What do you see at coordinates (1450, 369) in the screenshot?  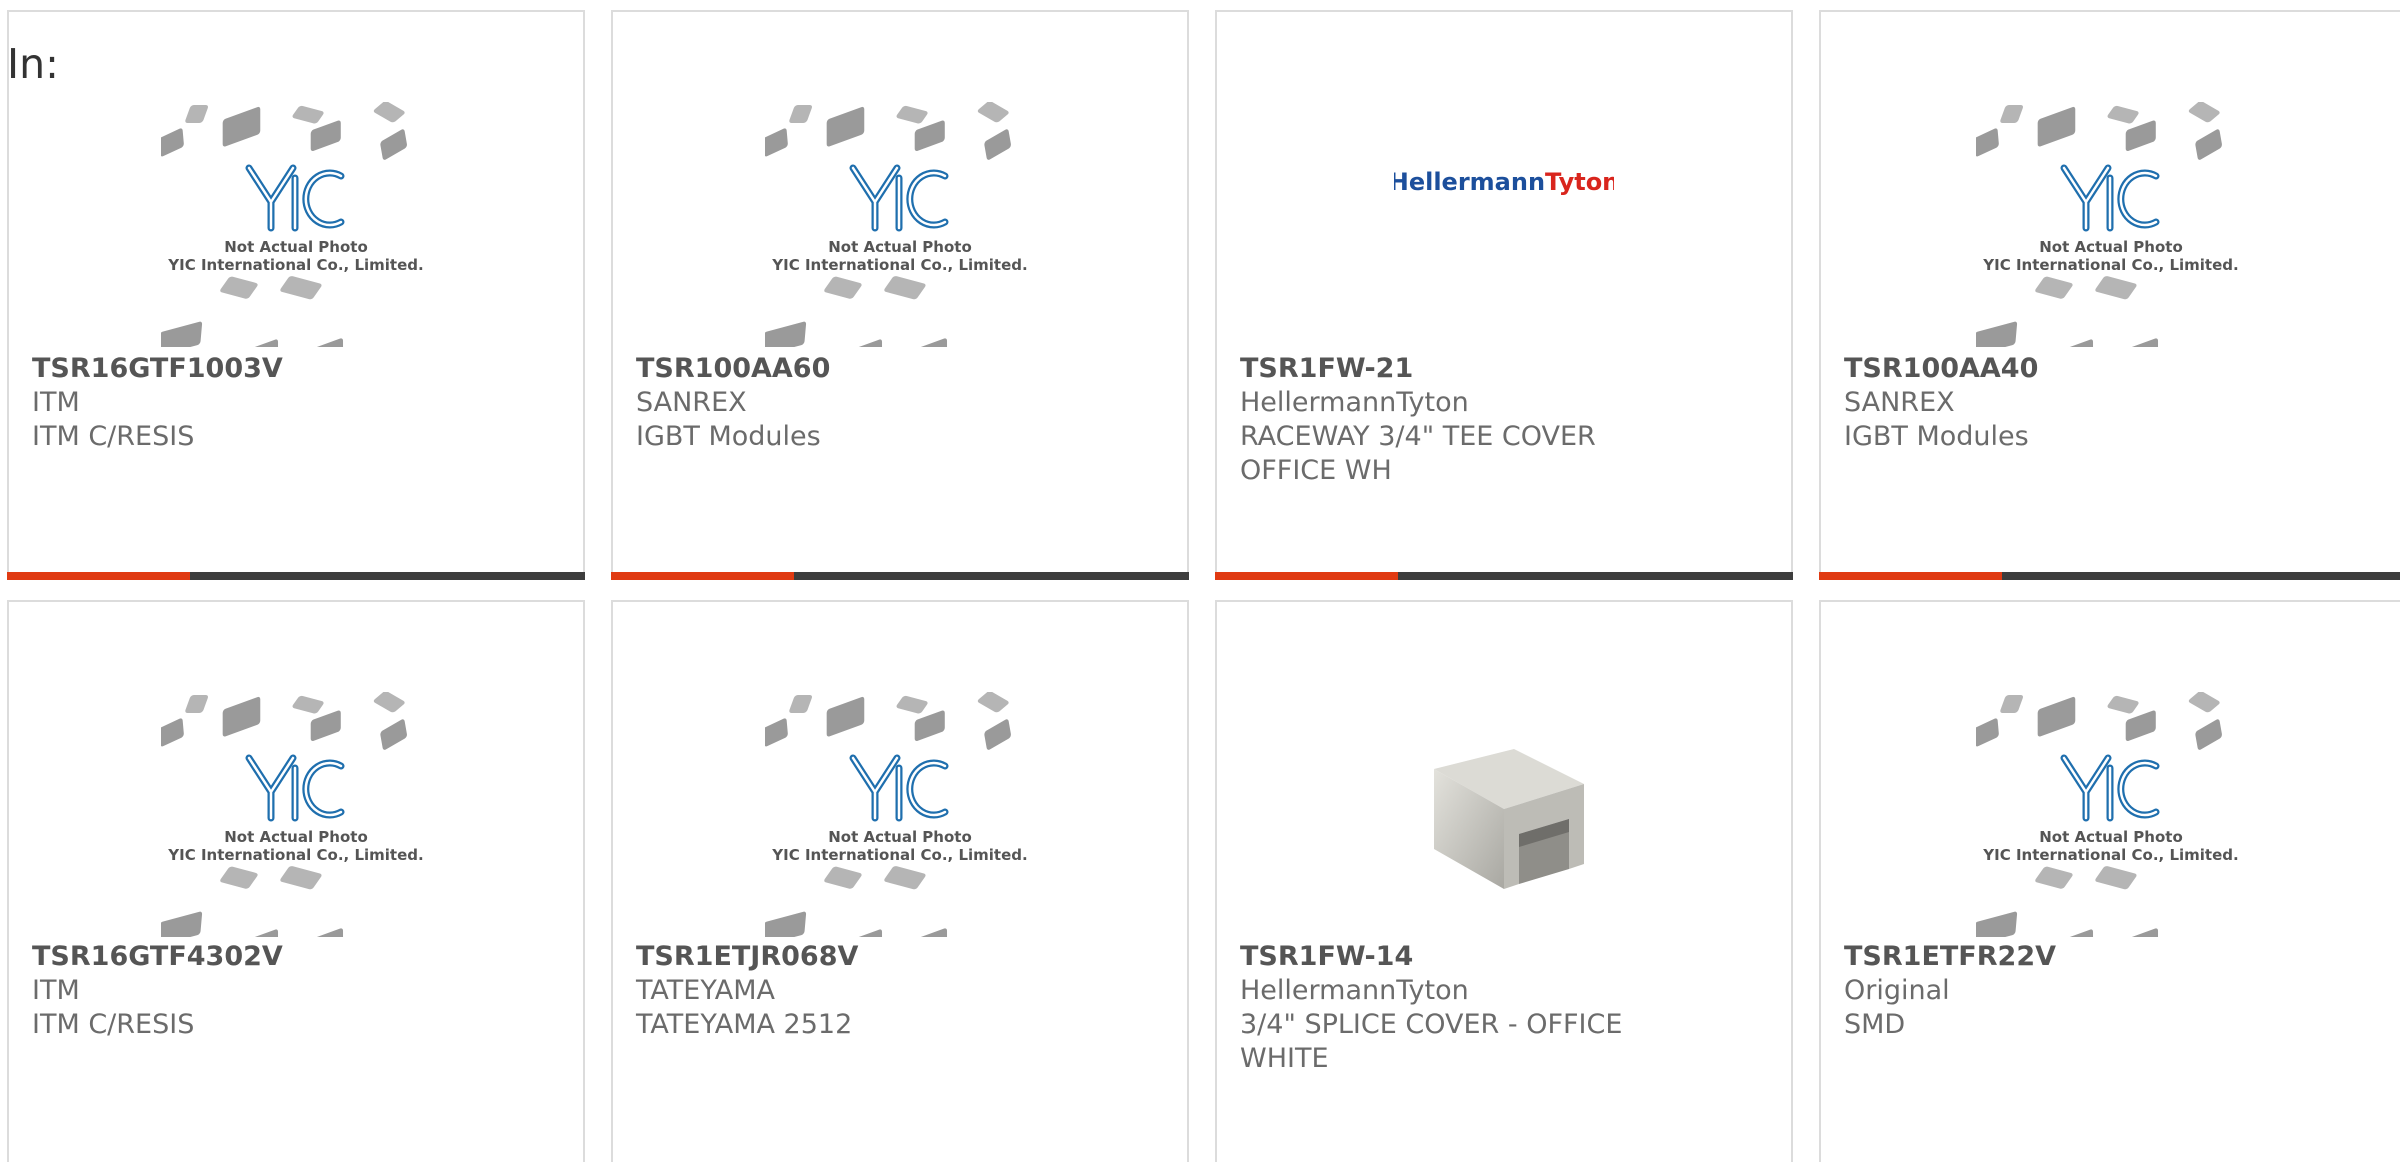 I see `product-part-number: TSR1FW-21` at bounding box center [1450, 369].